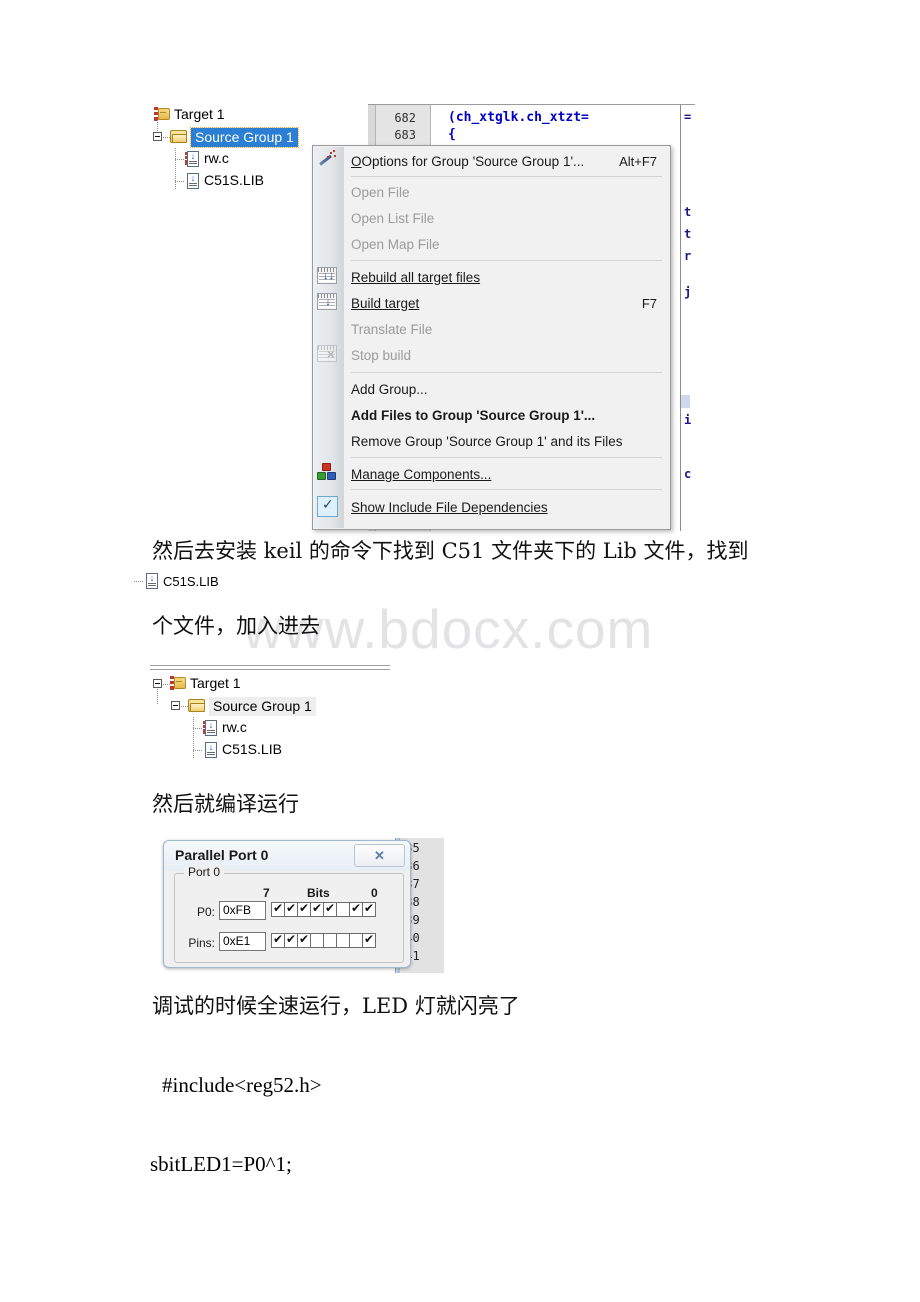  Describe the element at coordinates (222, 855) in the screenshot. I see `dialog-title: Parallel Port 0` at that location.